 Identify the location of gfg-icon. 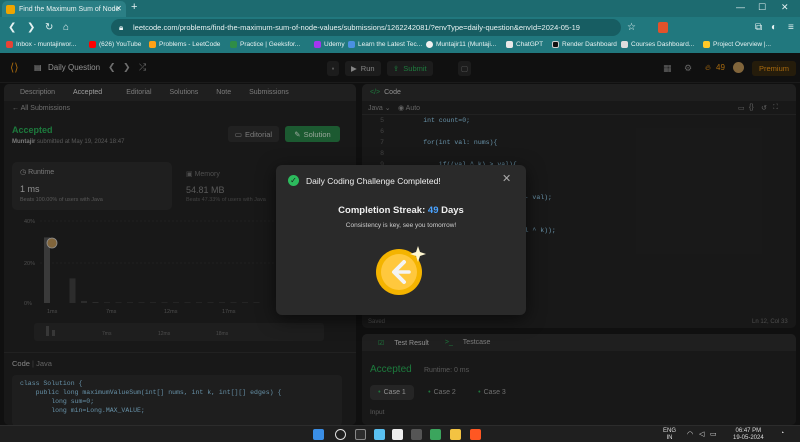
(233, 44).